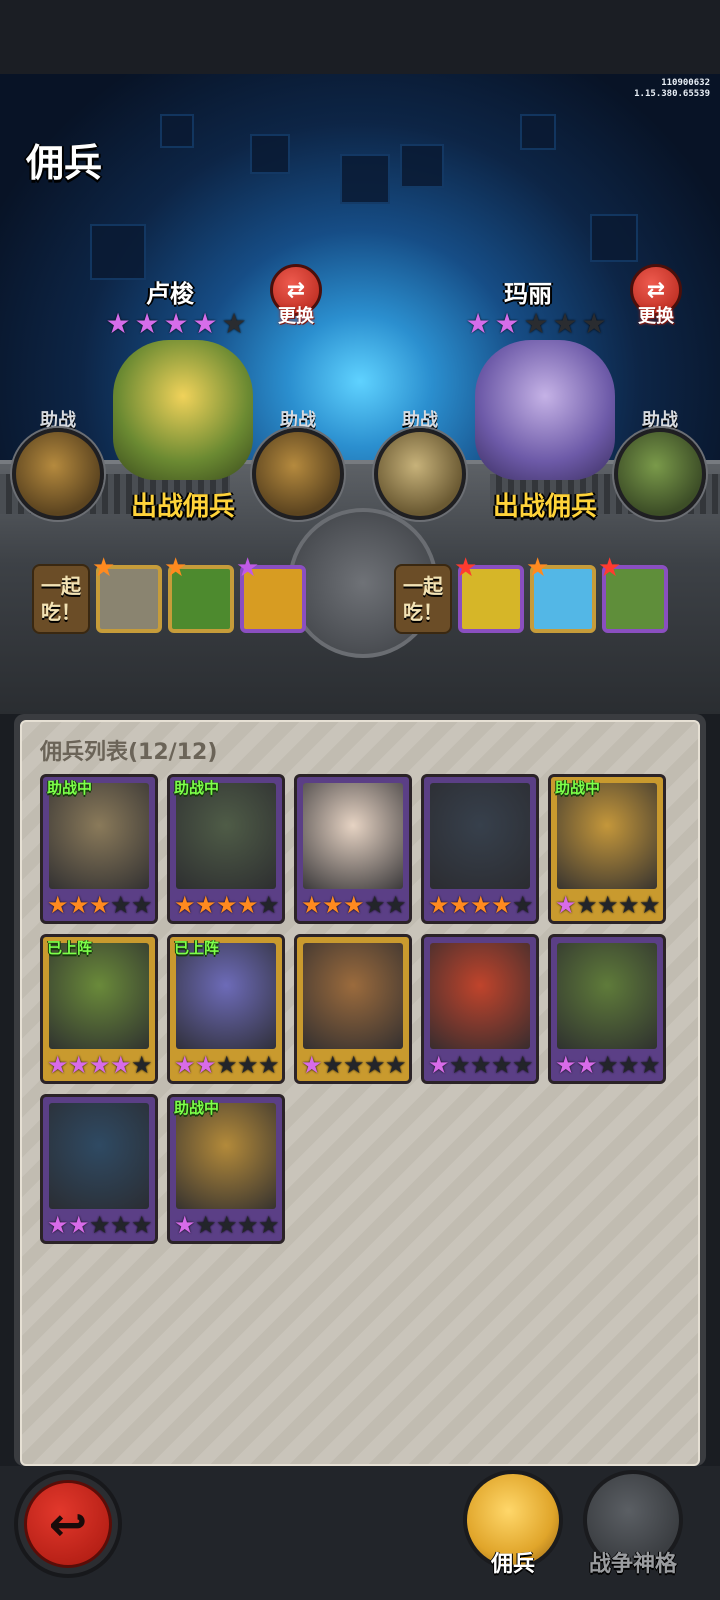 This screenshot has height=1600, width=720. I want to click on eat-together-right: 一起吃！ ★ ★ ★, so click(531, 598).